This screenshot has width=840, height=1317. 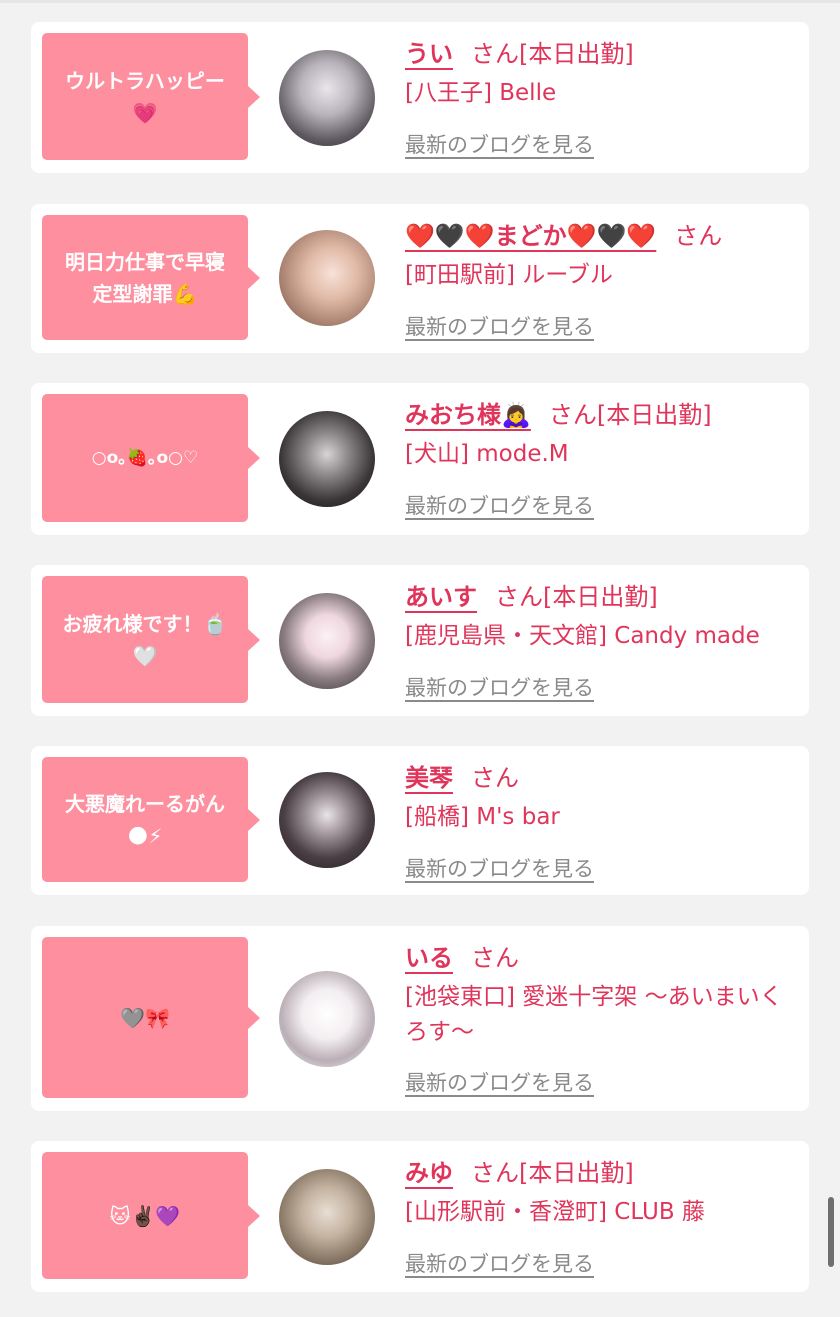 I want to click on message-text: ○o｡🍓｡o○♡, so click(x=145, y=458).